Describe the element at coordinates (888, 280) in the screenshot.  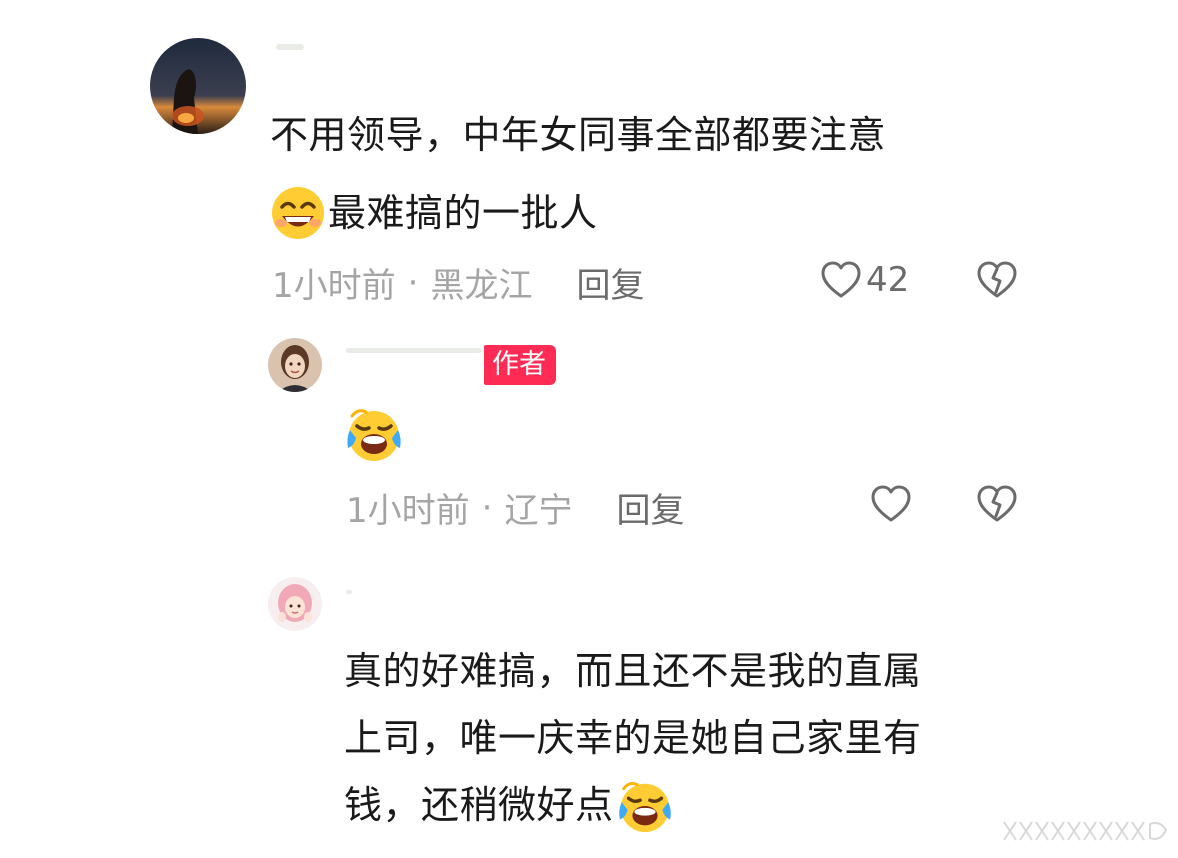
I see `comment-1-like-count: 42` at that location.